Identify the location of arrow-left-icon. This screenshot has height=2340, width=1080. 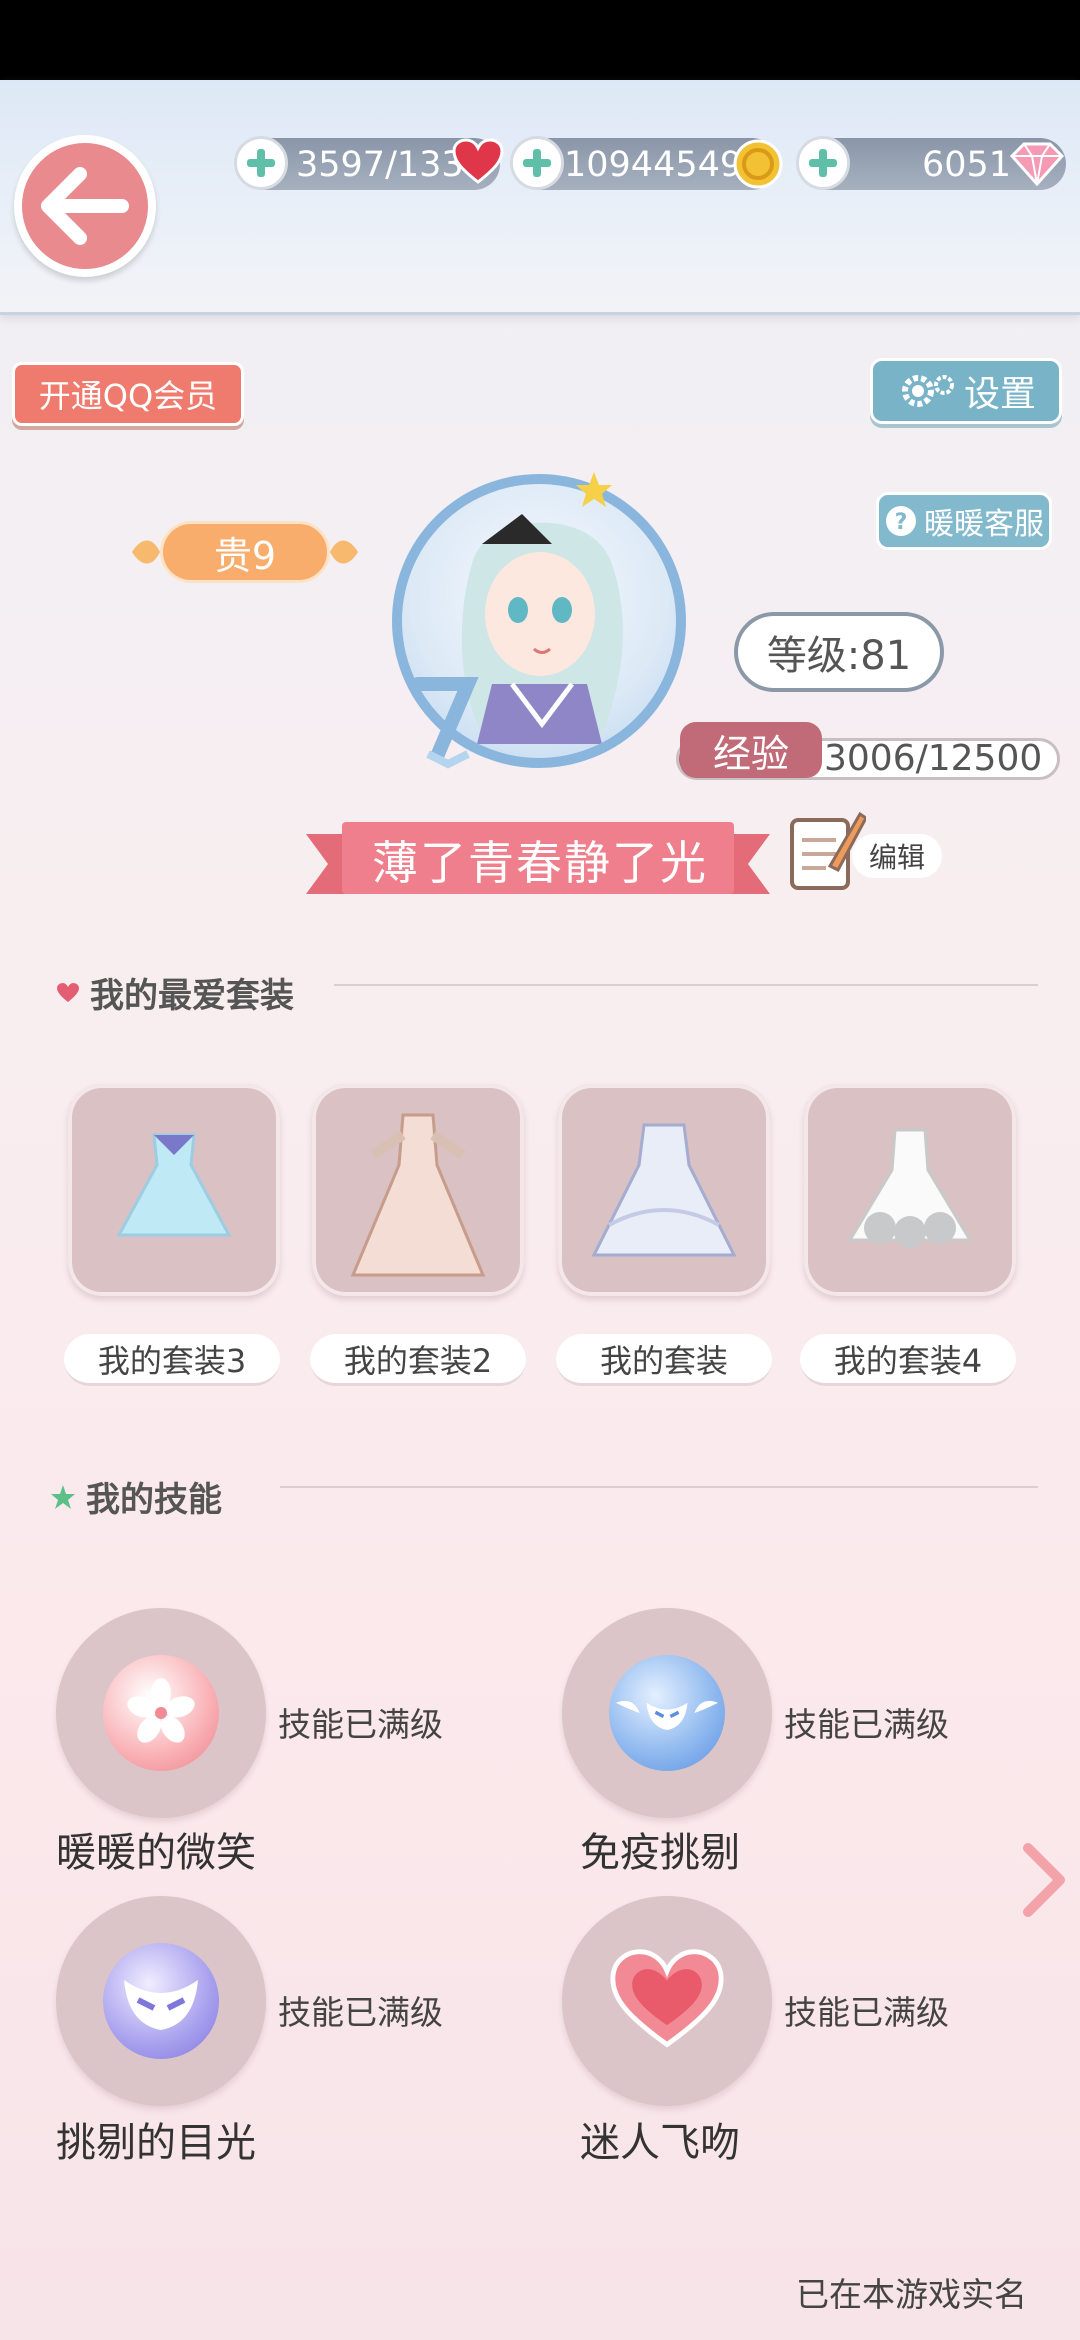
(85, 206).